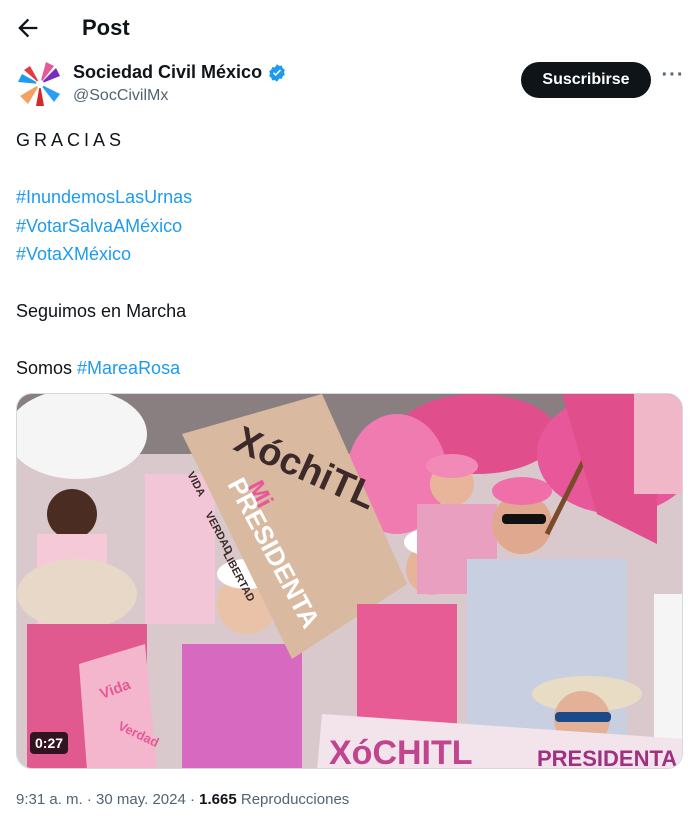 The width and height of the screenshot is (700, 831). What do you see at coordinates (49, 799) in the screenshot?
I see `post-time: 9:31 a. m.` at bounding box center [49, 799].